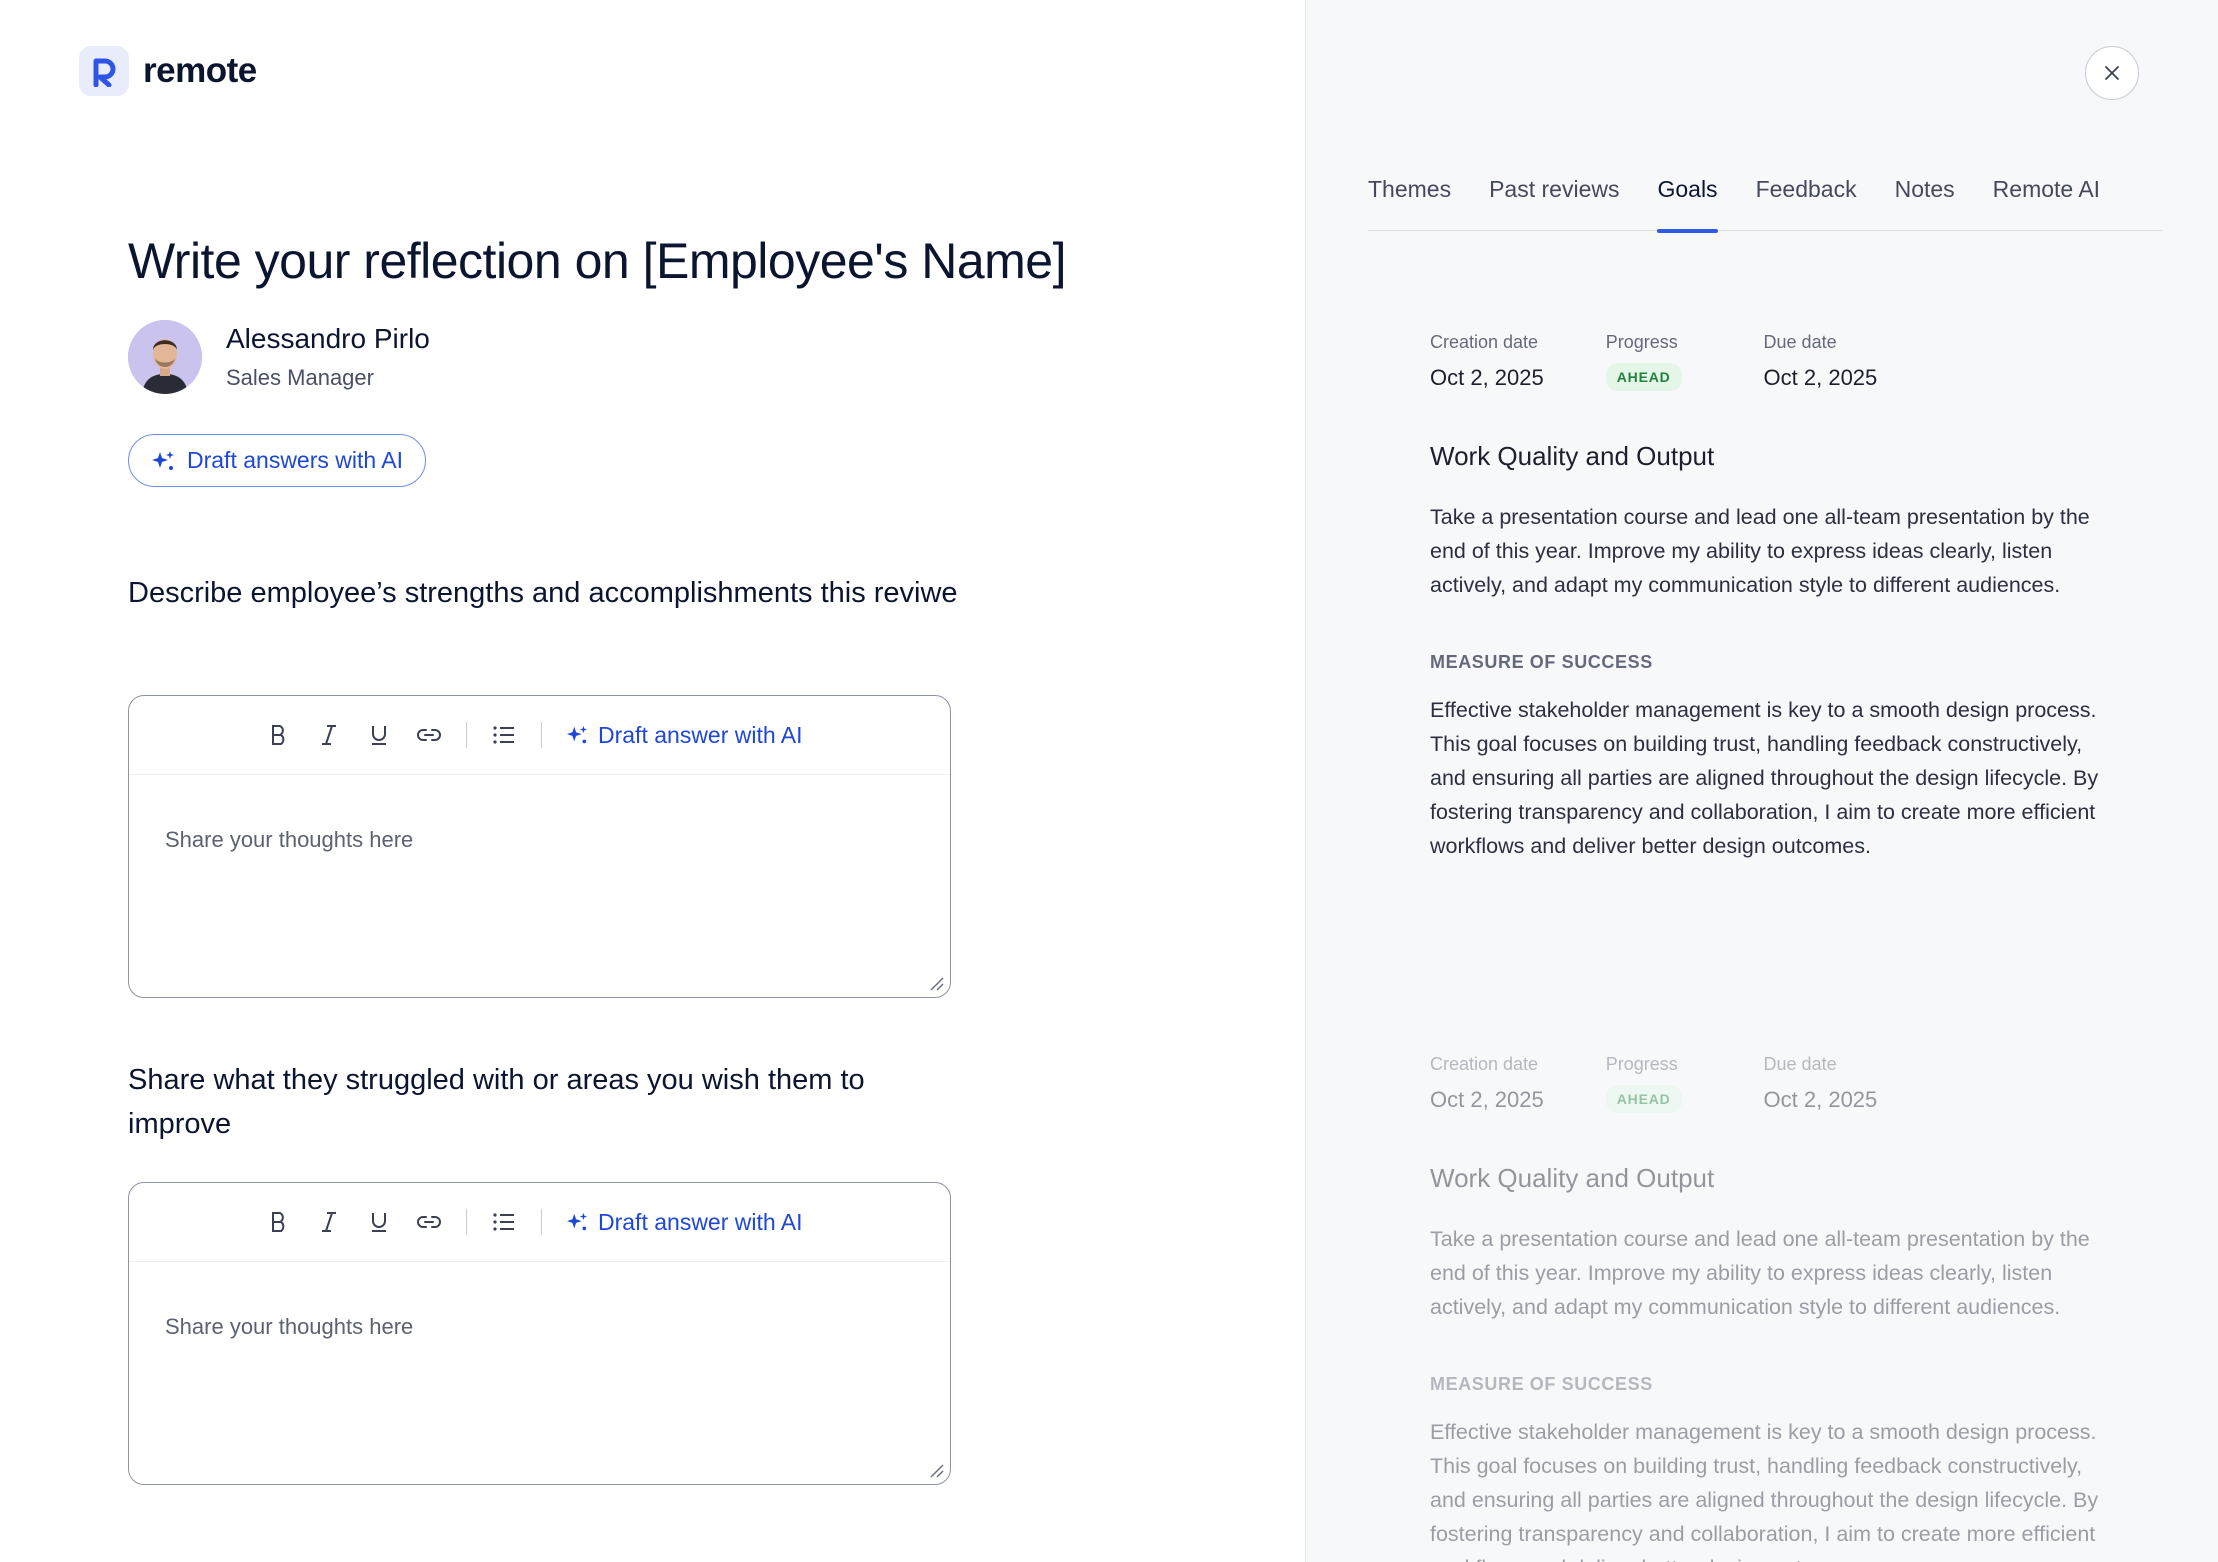 The image size is (2218, 1562). Describe the element at coordinates (328, 357) in the screenshot. I see `employee-info: Alessandro Pirlo Sales Manager` at that location.